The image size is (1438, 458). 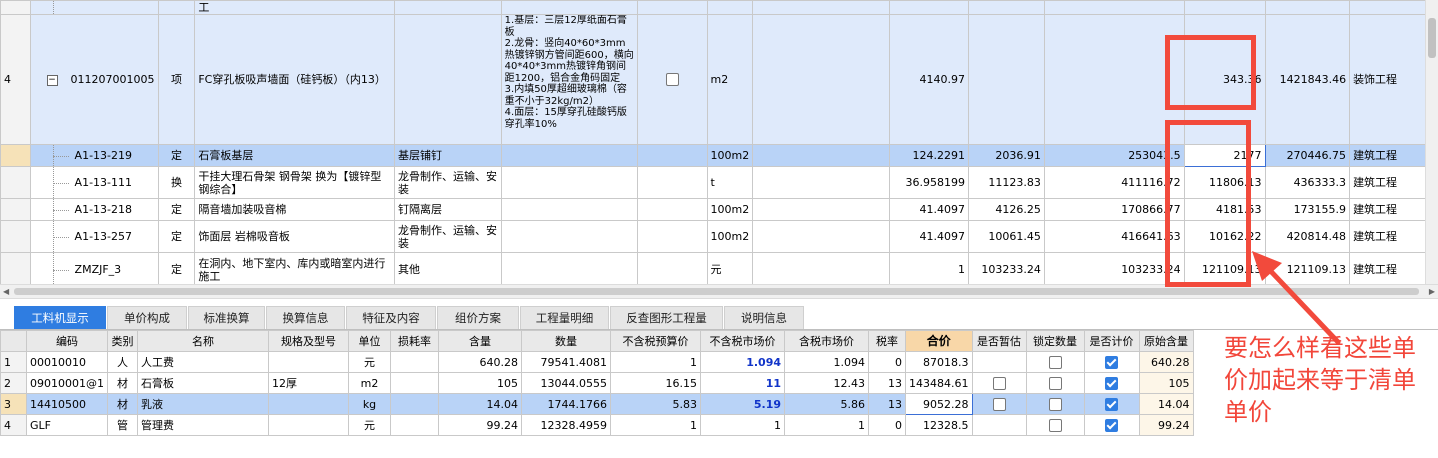 What do you see at coordinates (1320, 380) in the screenshot?
I see `annotation-text: 要怎么样看这些单价加起来等于清单单价` at bounding box center [1320, 380].